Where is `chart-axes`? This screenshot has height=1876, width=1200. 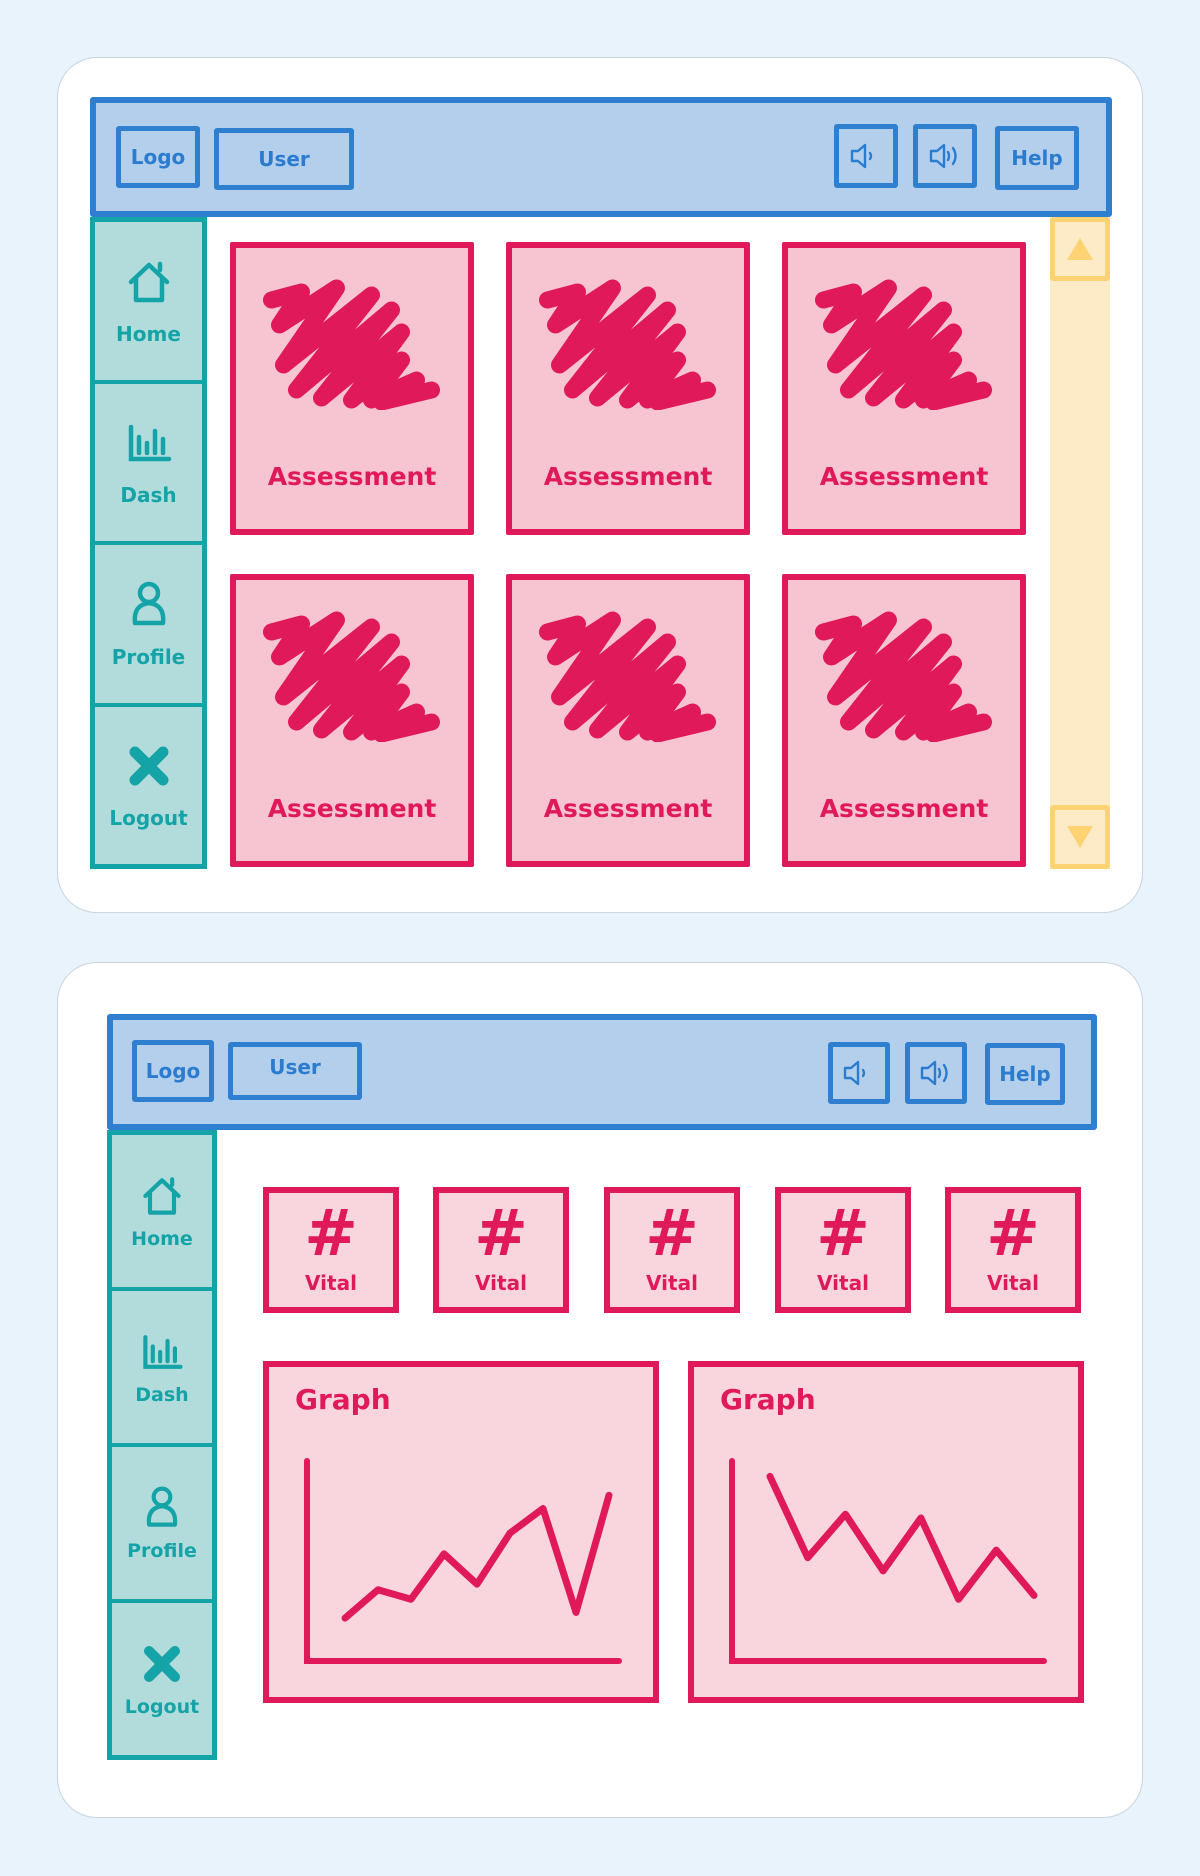
chart-axes is located at coordinates (463, 1561).